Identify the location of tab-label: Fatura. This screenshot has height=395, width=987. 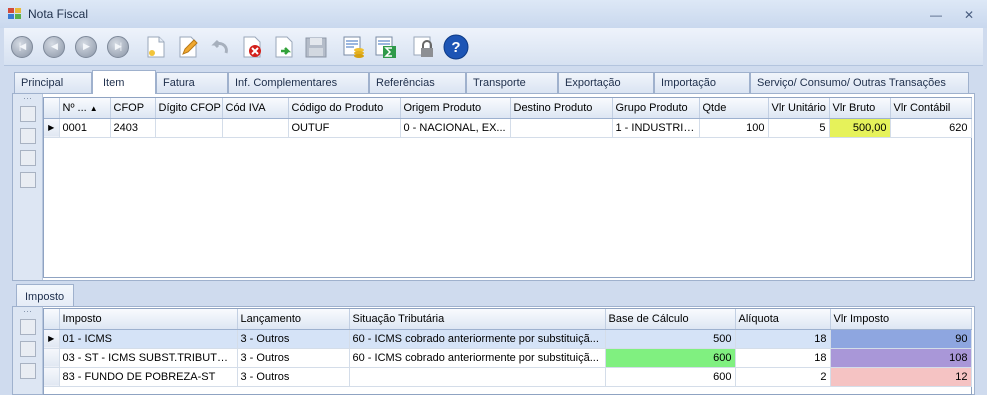
(179, 83).